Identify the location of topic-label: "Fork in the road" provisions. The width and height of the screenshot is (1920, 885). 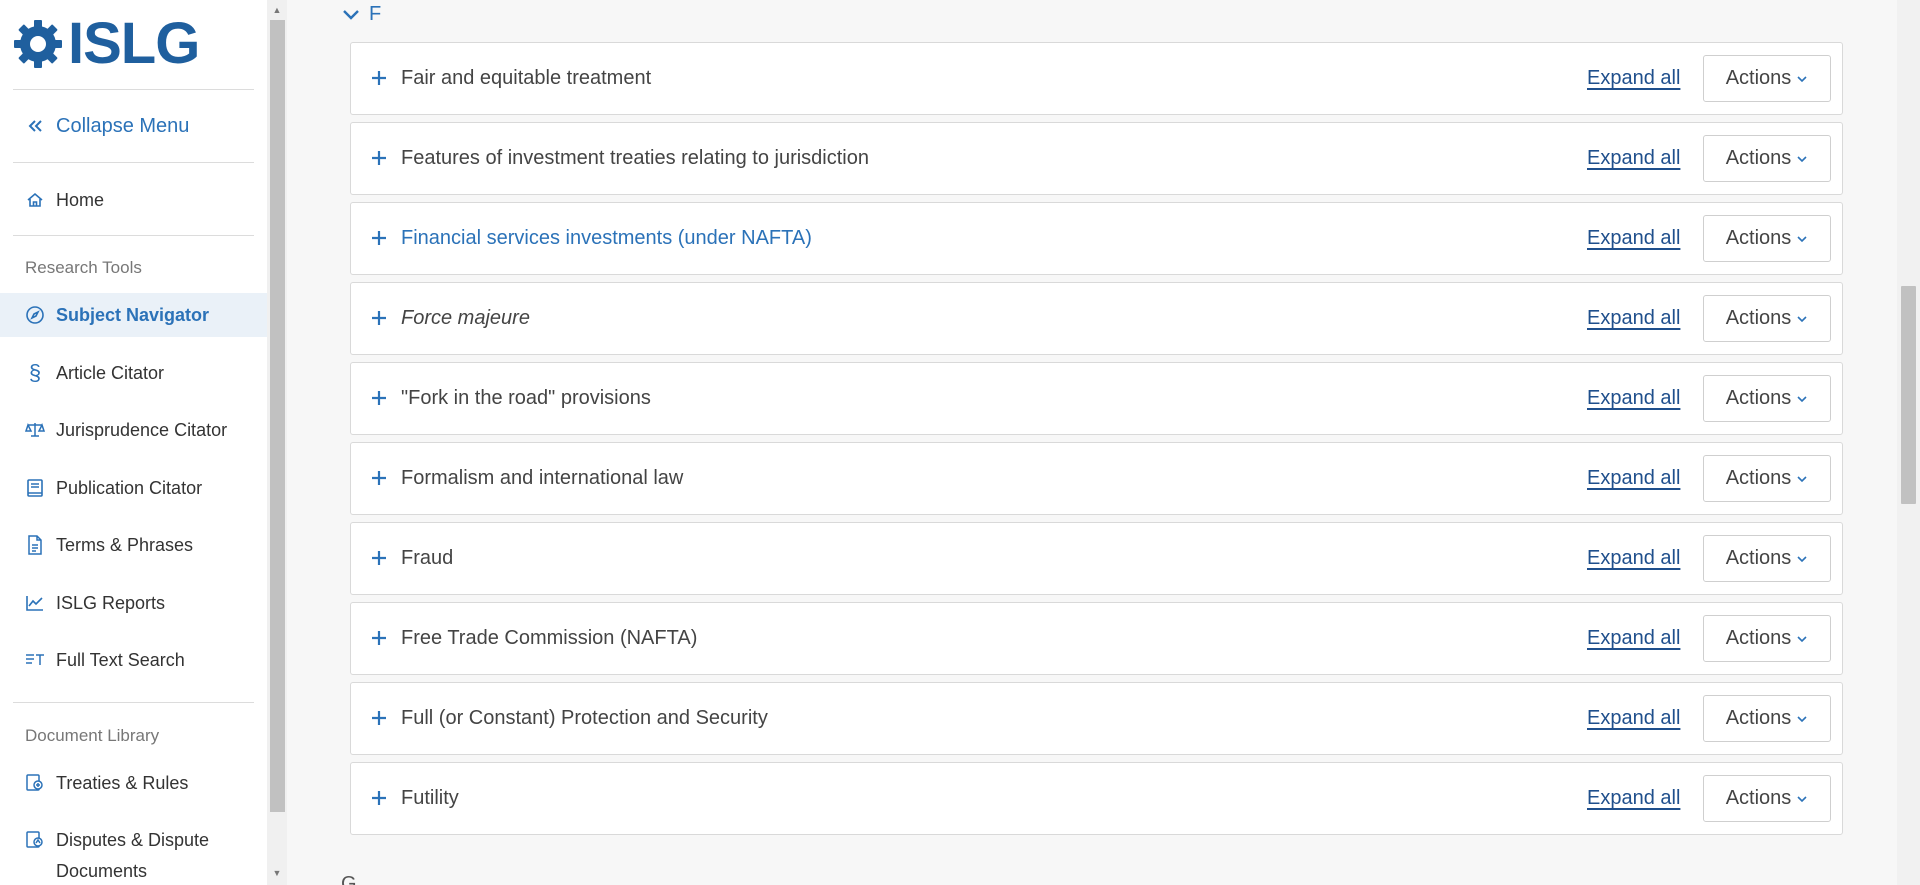
(526, 398).